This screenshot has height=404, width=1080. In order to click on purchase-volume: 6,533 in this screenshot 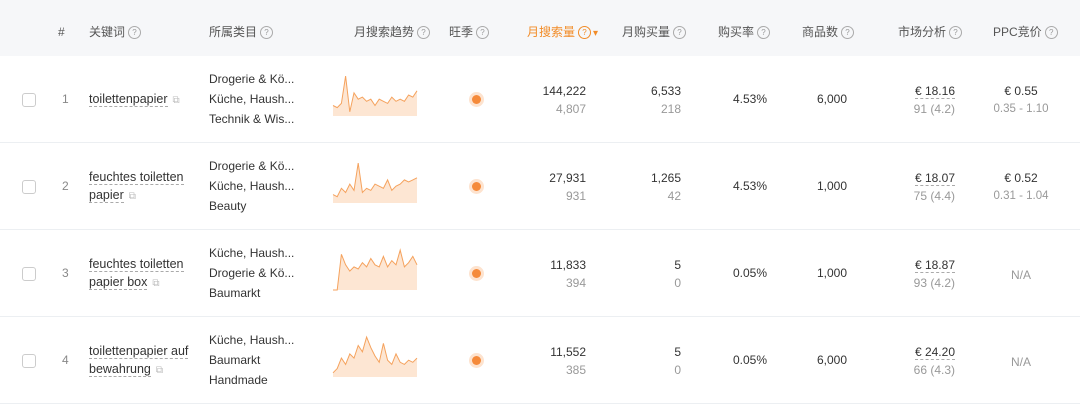, I will do `click(665, 91)`.